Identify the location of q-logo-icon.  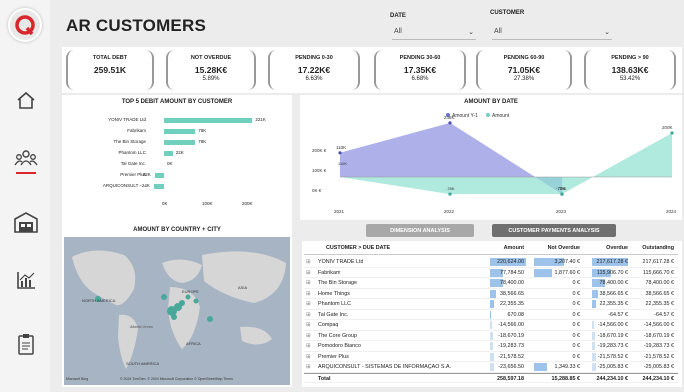
(25, 25).